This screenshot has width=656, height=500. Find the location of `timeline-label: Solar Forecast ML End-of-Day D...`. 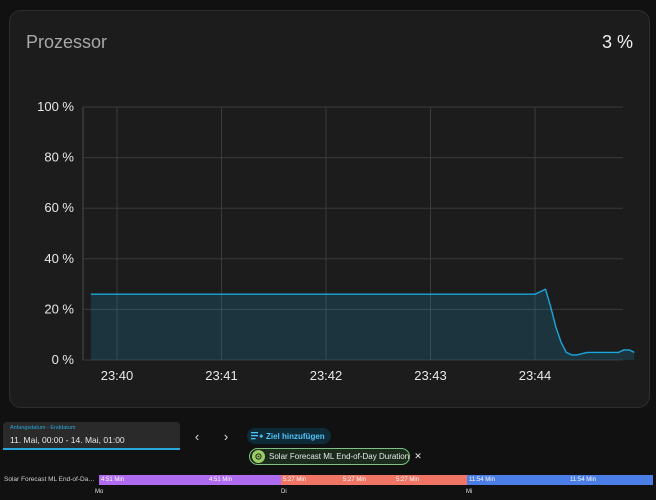

timeline-label: Solar Forecast ML End-of-Day D... is located at coordinates (51, 479).